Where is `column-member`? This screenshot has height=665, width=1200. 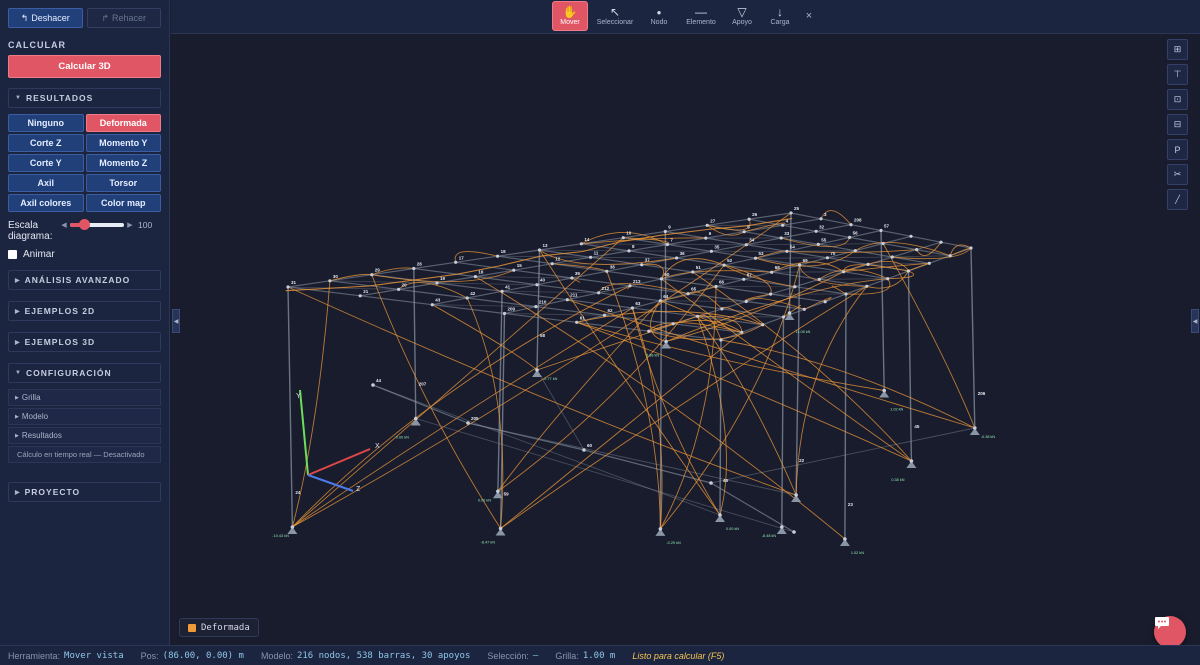
column-member is located at coordinates (845, 416).